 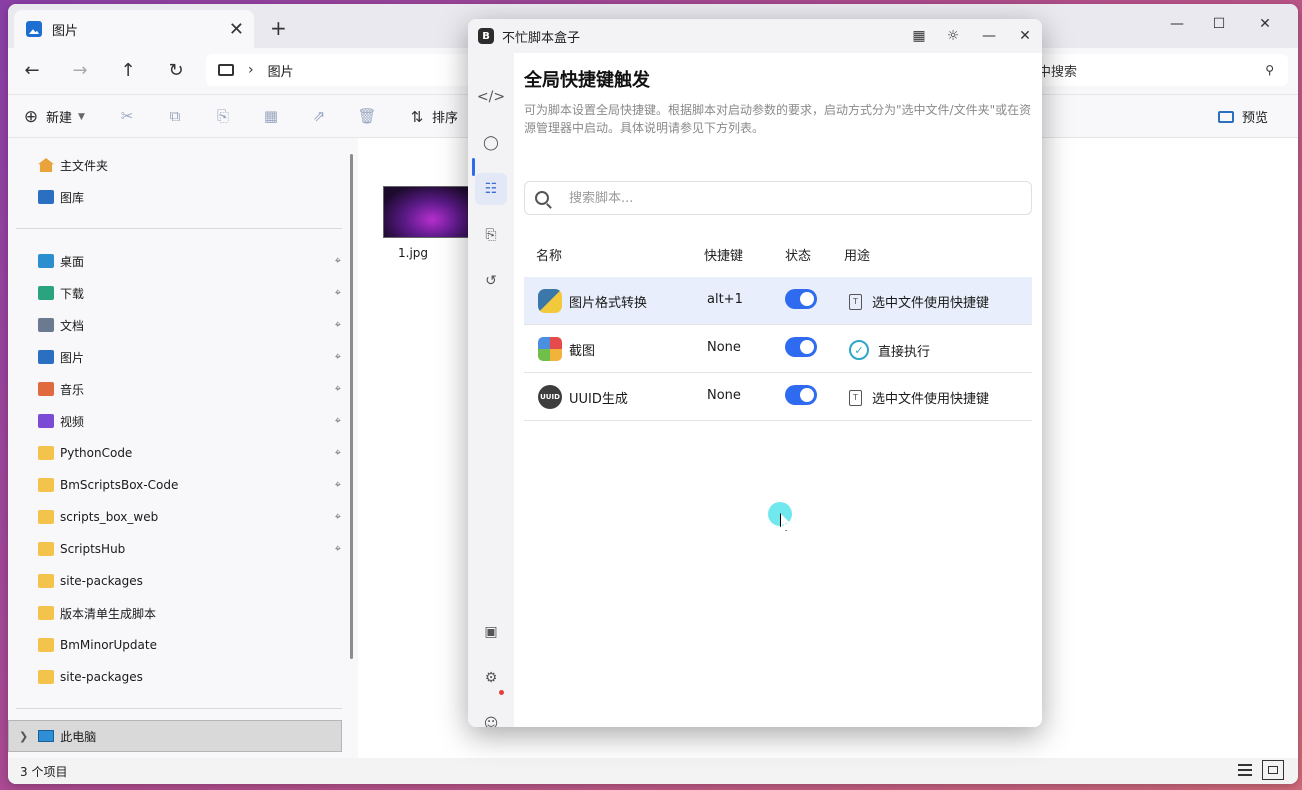 I want to click on sidebar-item-quick: 下载 ⌖, so click(x=190, y=293).